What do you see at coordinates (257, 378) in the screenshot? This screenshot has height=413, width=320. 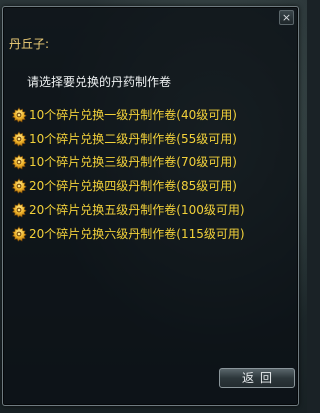 I see `return-button: 返回` at bounding box center [257, 378].